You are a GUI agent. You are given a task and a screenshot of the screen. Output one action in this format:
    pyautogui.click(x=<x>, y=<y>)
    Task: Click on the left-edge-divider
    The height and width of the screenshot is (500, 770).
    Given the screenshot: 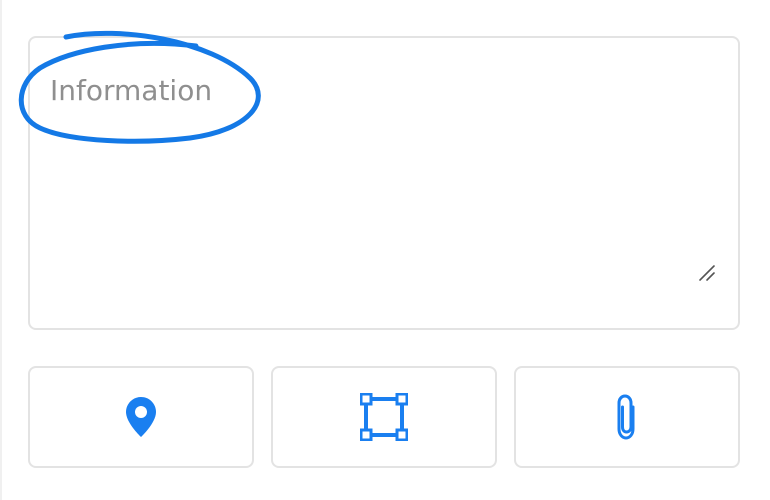 What is the action you would take?
    pyautogui.click(x=1, y=250)
    